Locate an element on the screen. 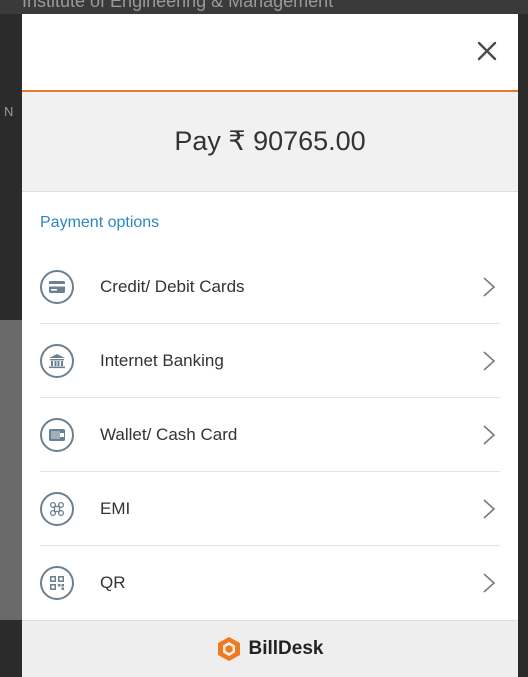  wallet-icon is located at coordinates (57, 434).